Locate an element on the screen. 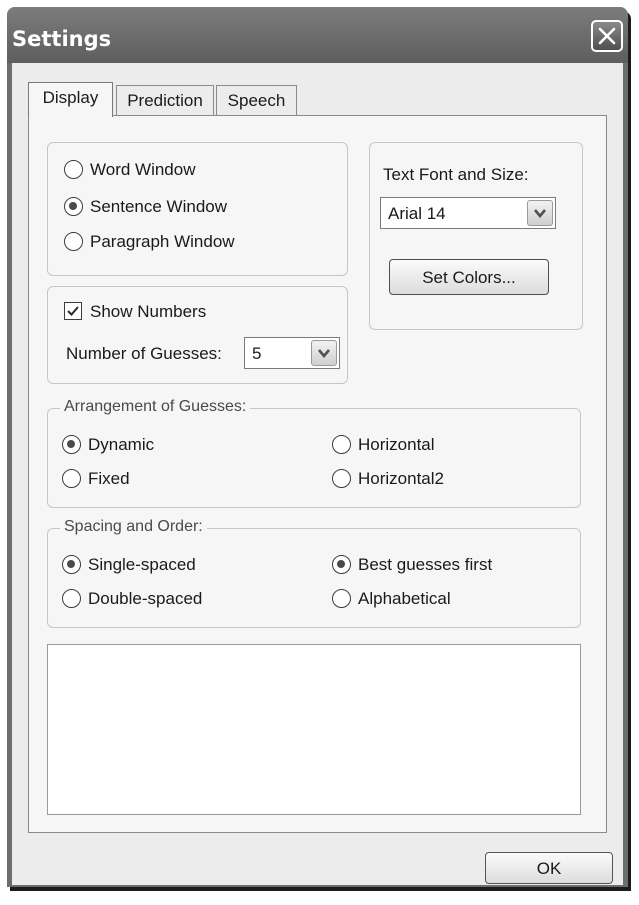 This screenshot has height=905, width=639. guesses-select-dropdown-button is located at coordinates (324, 353).